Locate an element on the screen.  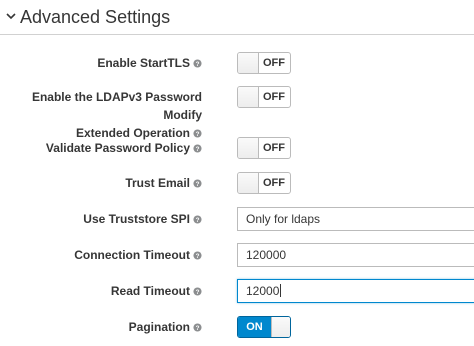
truststore-spi-select: Only for ldaps is located at coordinates (355, 219).